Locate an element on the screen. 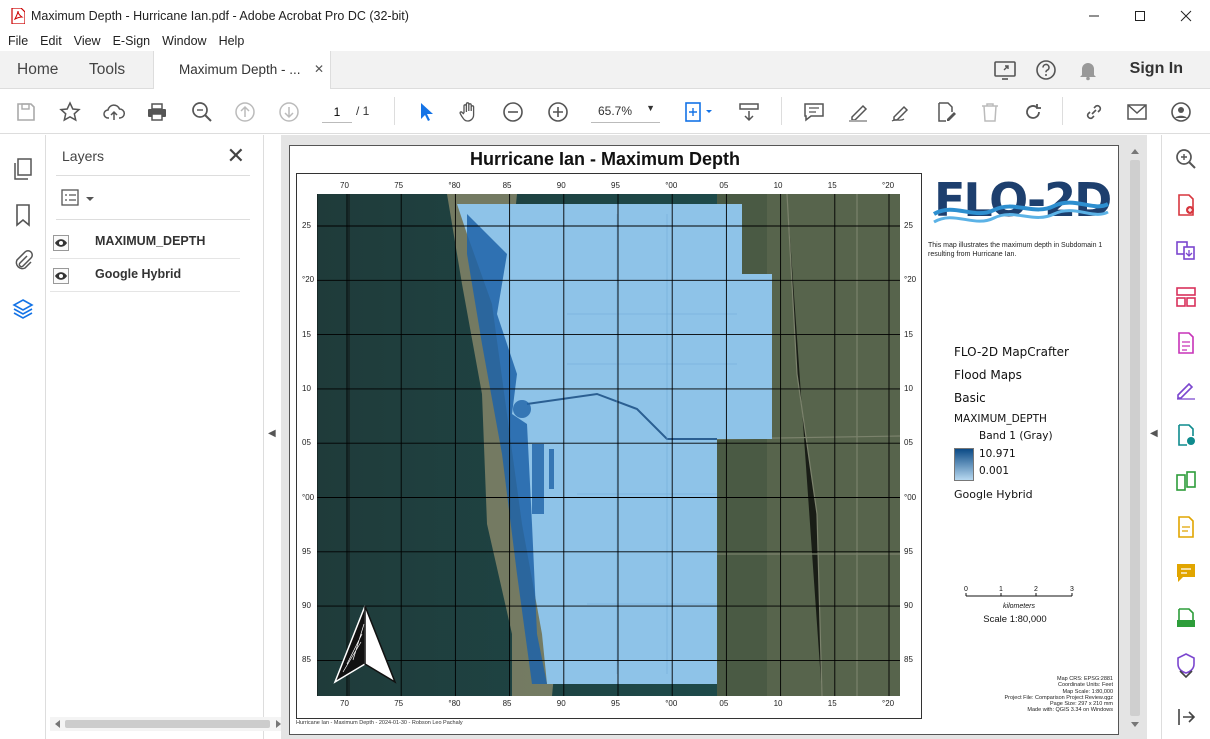 Image resolution: width=1210 pixels, height=739 pixels. envelope-icon is located at coordinates (1137, 112).